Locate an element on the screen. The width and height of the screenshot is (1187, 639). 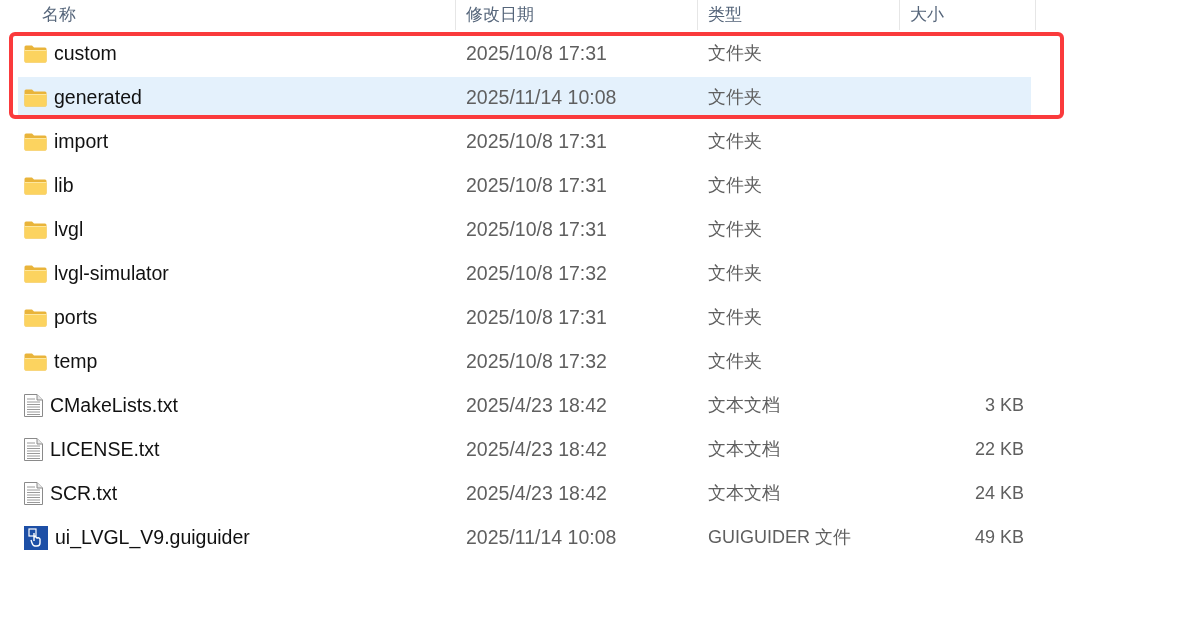
file-row: ui_LVGL_V9.guiguider 2025/11/14 10:08 GUIGUIDER 文件 49 KB is located at coordinates (524, 537).